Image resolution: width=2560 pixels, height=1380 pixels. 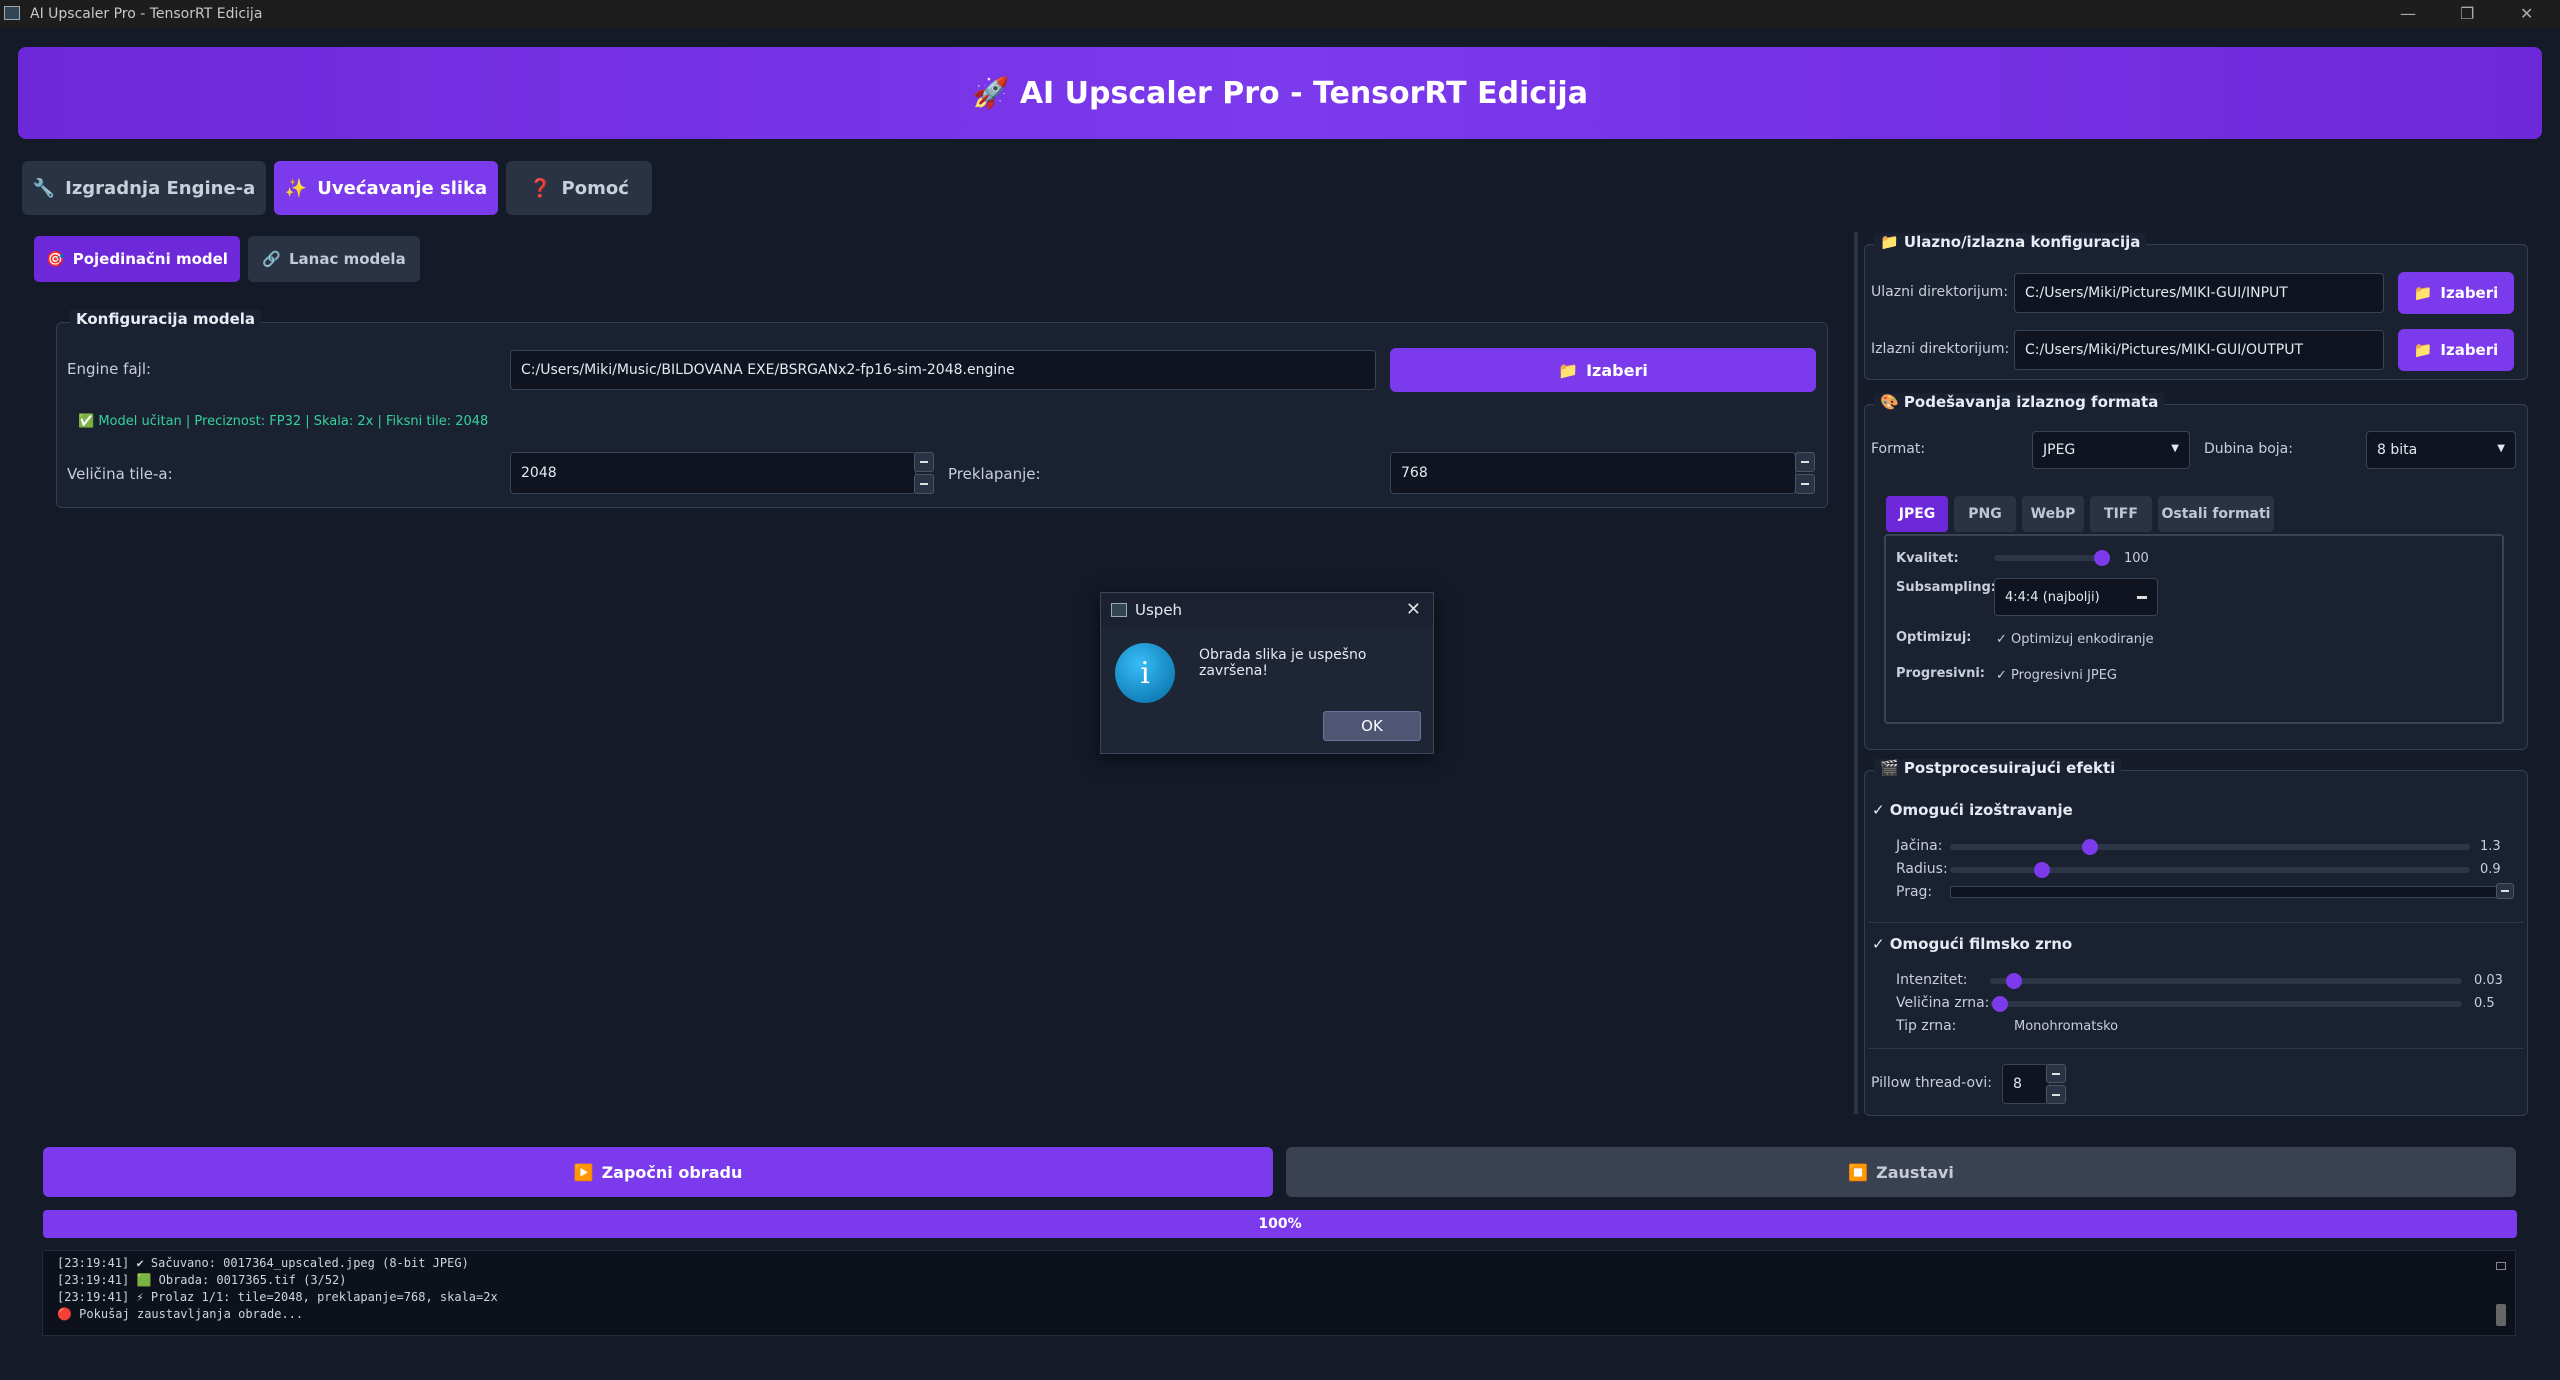 I want to click on threshold-input, so click(x=2225, y=892).